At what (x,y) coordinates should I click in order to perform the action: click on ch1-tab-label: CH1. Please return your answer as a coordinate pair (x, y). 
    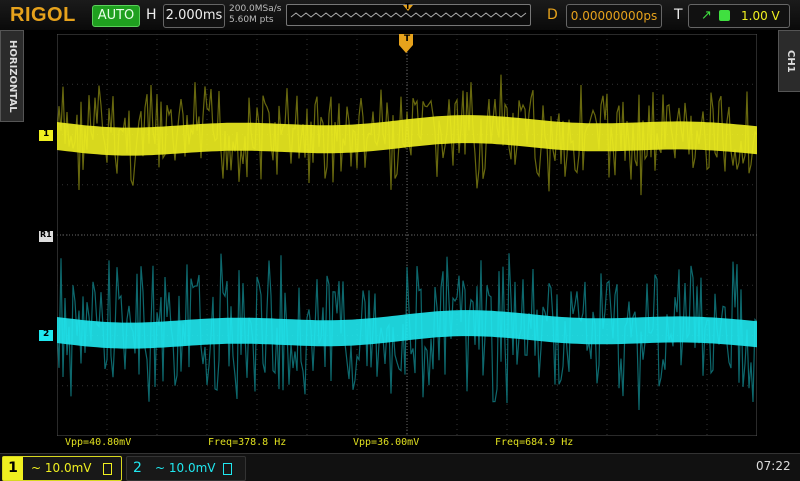
    Looking at the image, I should click on (790, 61).